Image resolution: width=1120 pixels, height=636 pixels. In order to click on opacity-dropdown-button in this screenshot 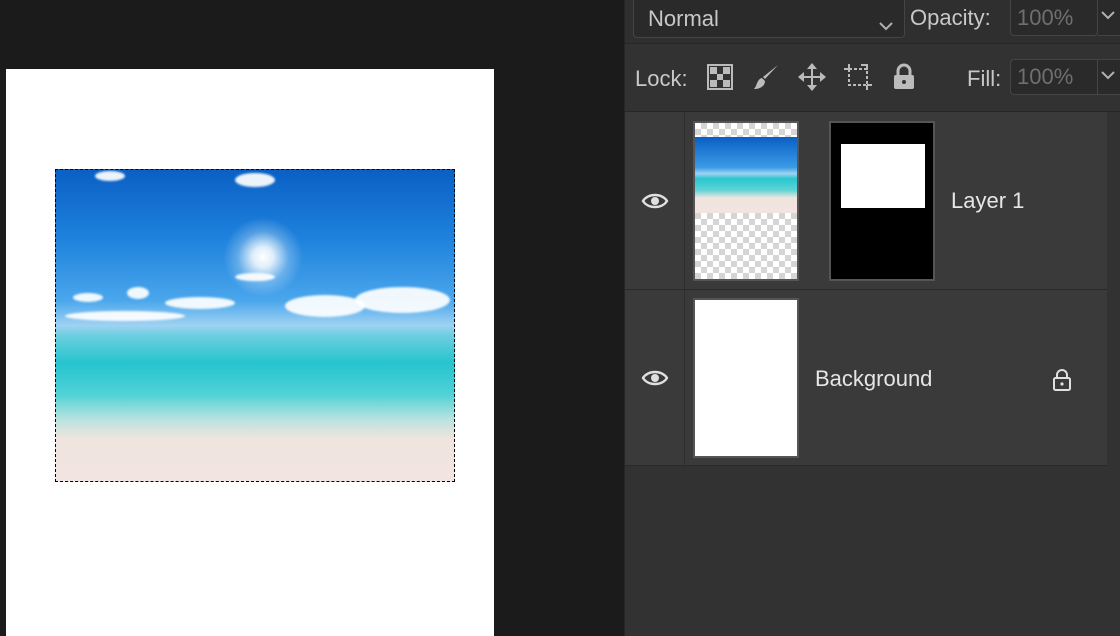, I will do `click(1109, 18)`.